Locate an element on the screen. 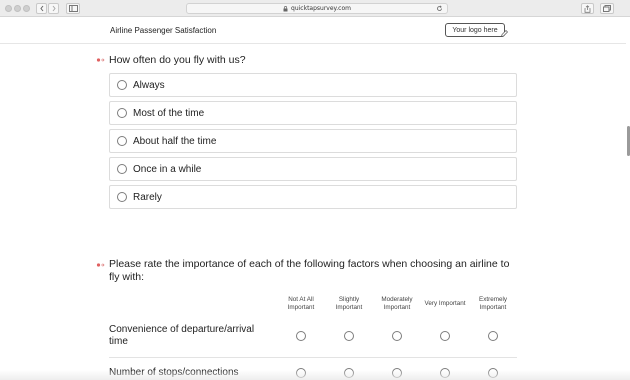 This screenshot has width=630, height=380. column-header-extremely-important: Extremely Important is located at coordinates (493, 303).